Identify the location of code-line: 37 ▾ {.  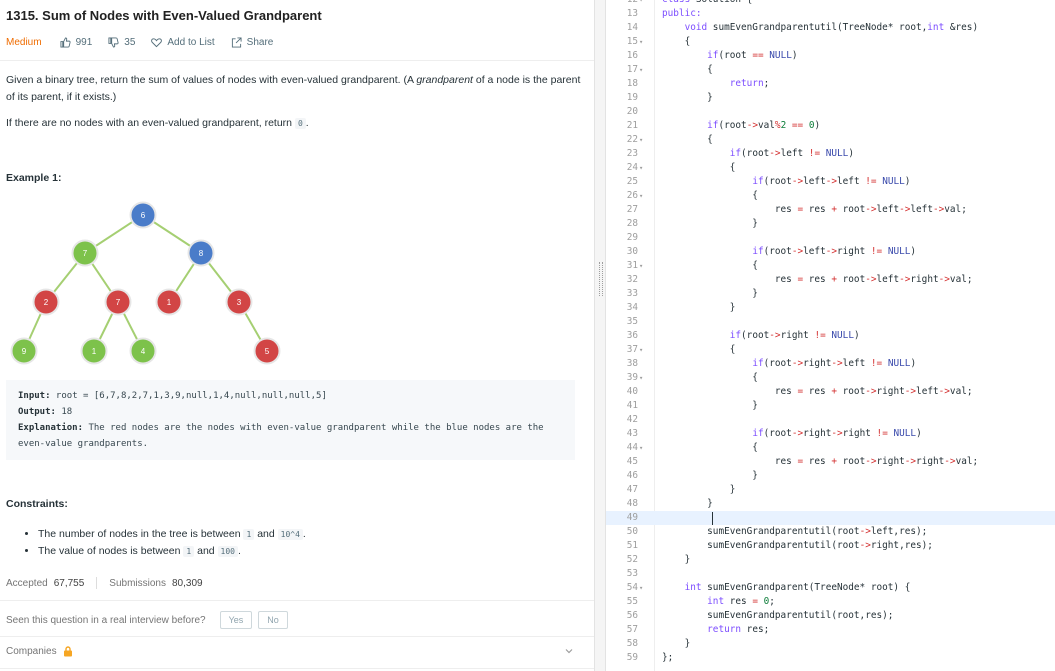
(830, 350).